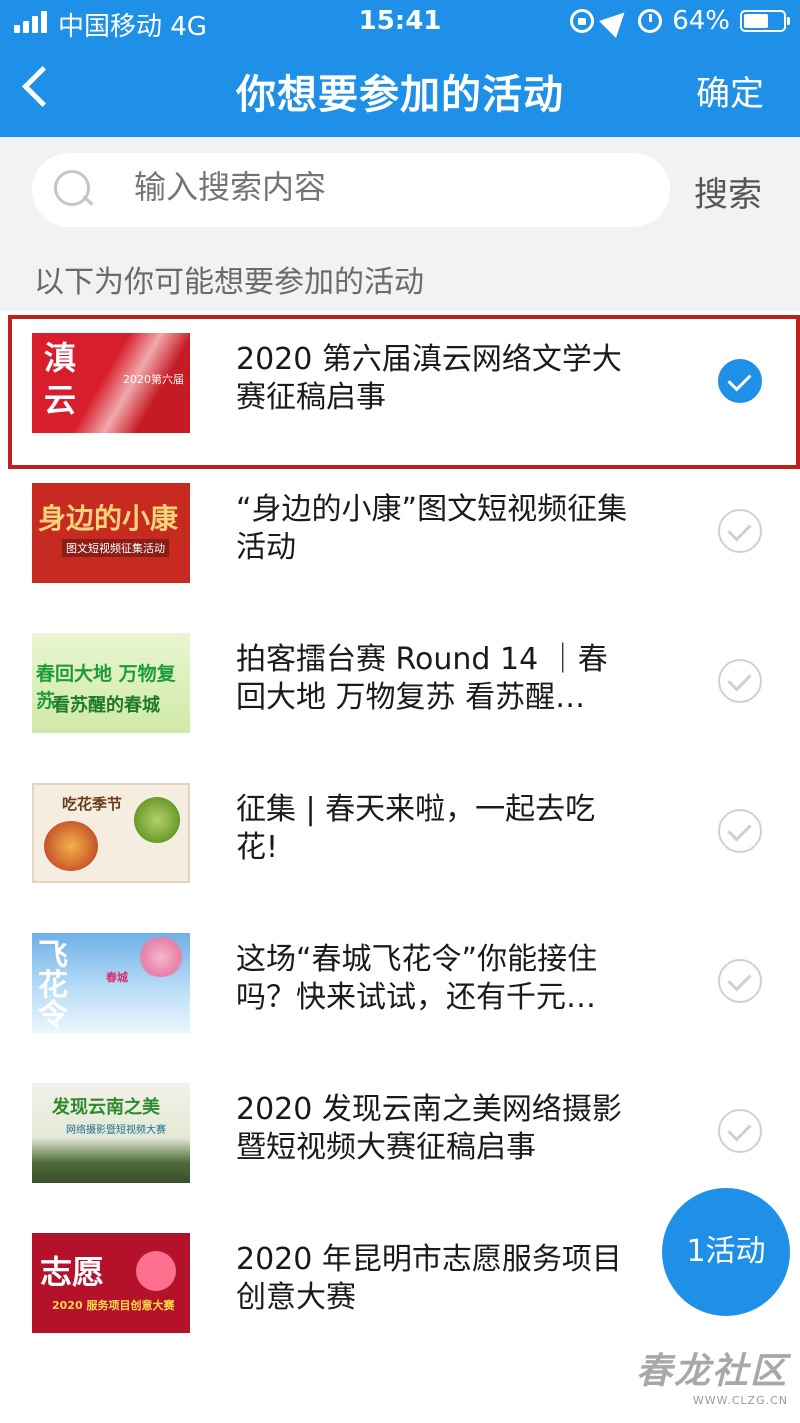 This screenshot has height=1423, width=800. Describe the element at coordinates (161, 957) in the screenshot. I see `blossom-decoration` at that location.